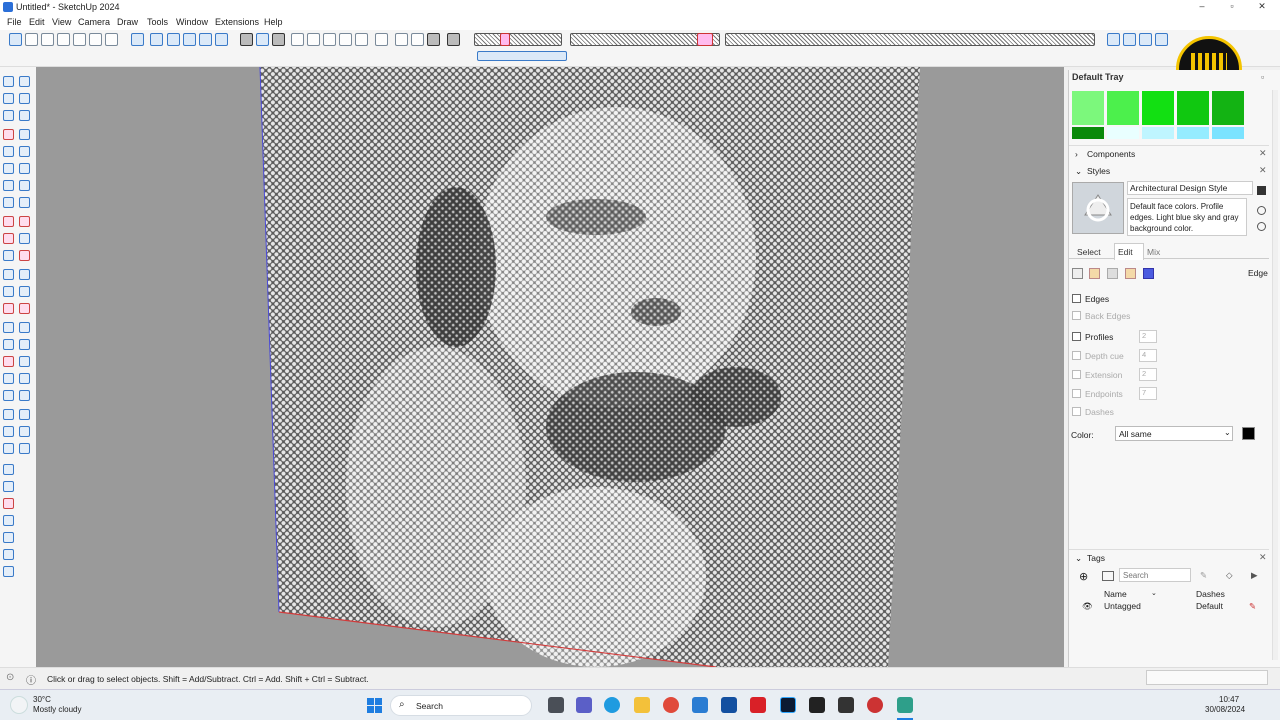  Describe the element at coordinates (905, 705) in the screenshot. I see `sketchup-active-icon` at that location.